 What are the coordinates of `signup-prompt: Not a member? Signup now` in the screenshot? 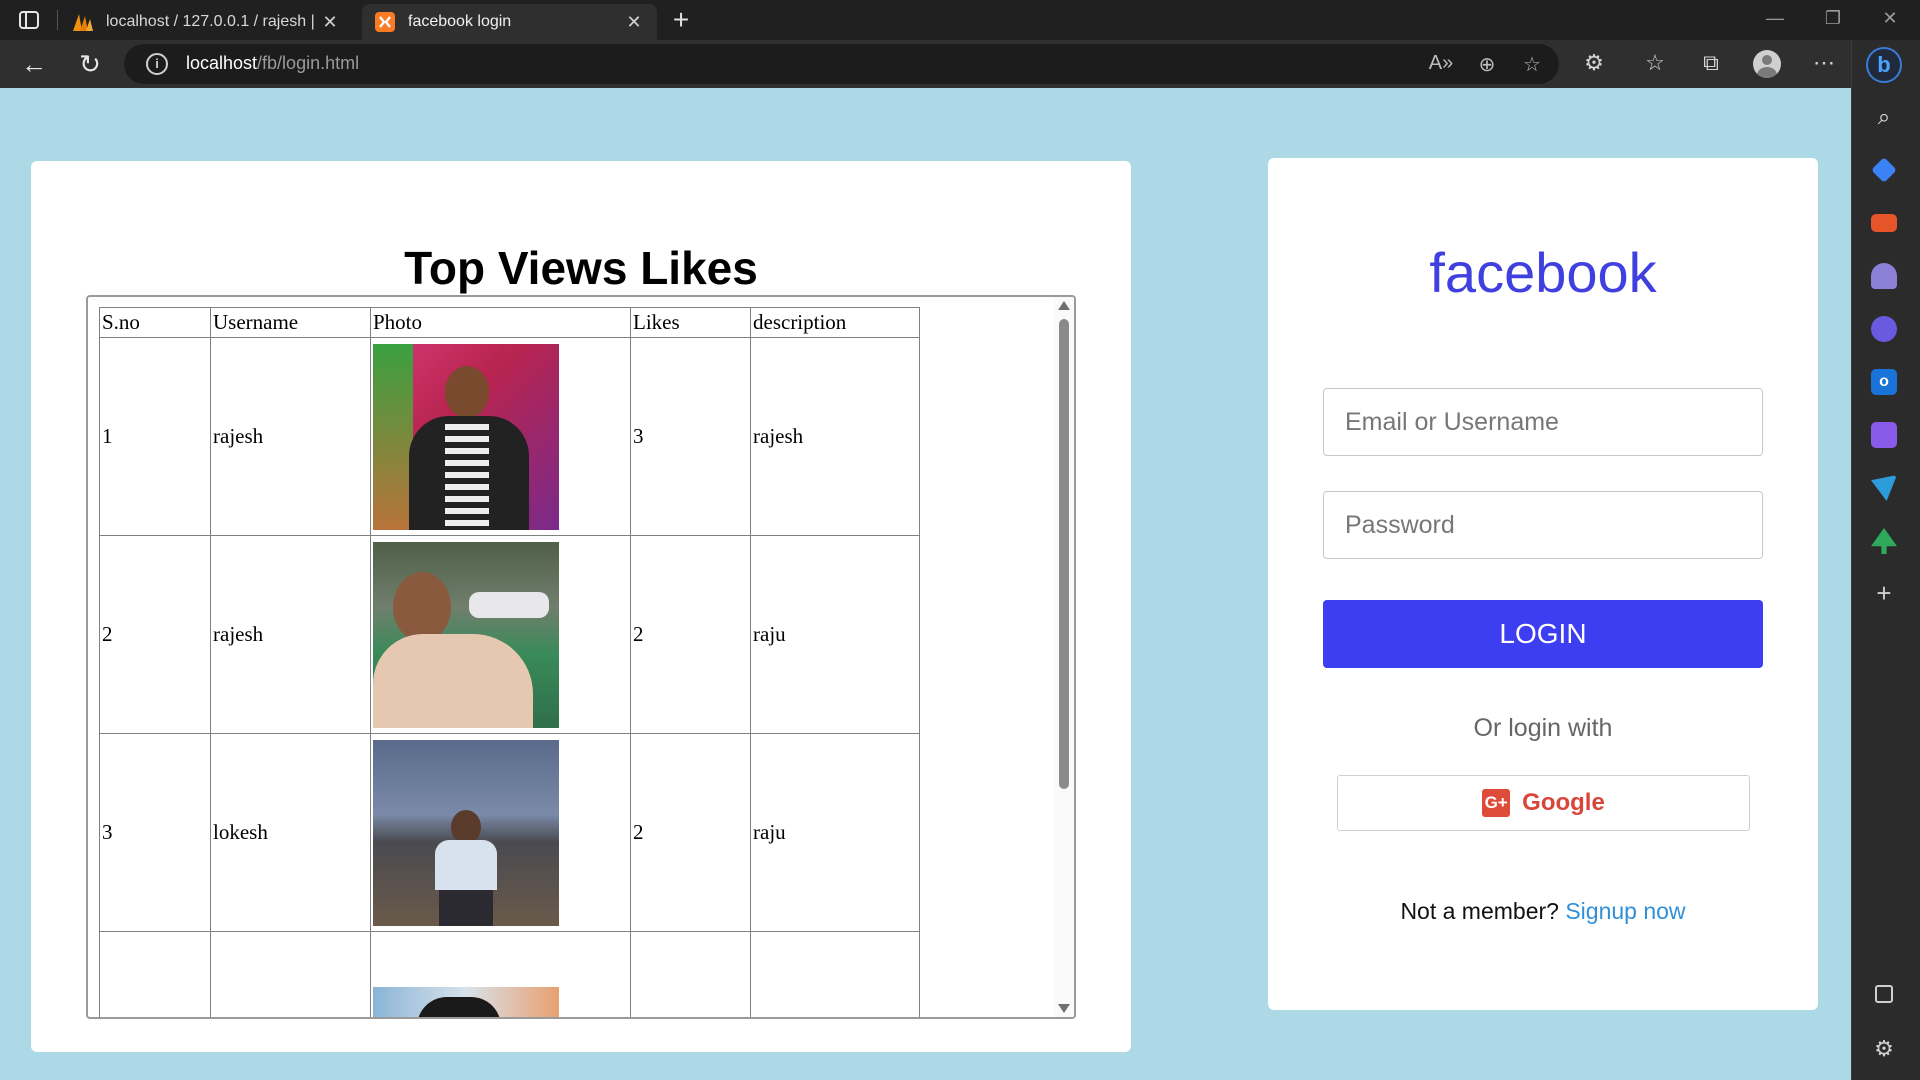 It's located at (1543, 911).